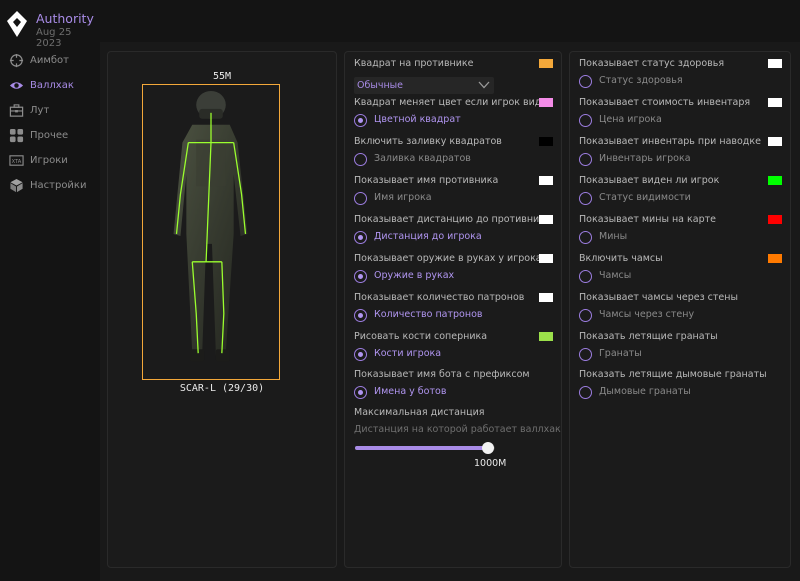 The width and height of the screenshot is (800, 581). I want to click on option-label: Статус здоровья, so click(641, 80).